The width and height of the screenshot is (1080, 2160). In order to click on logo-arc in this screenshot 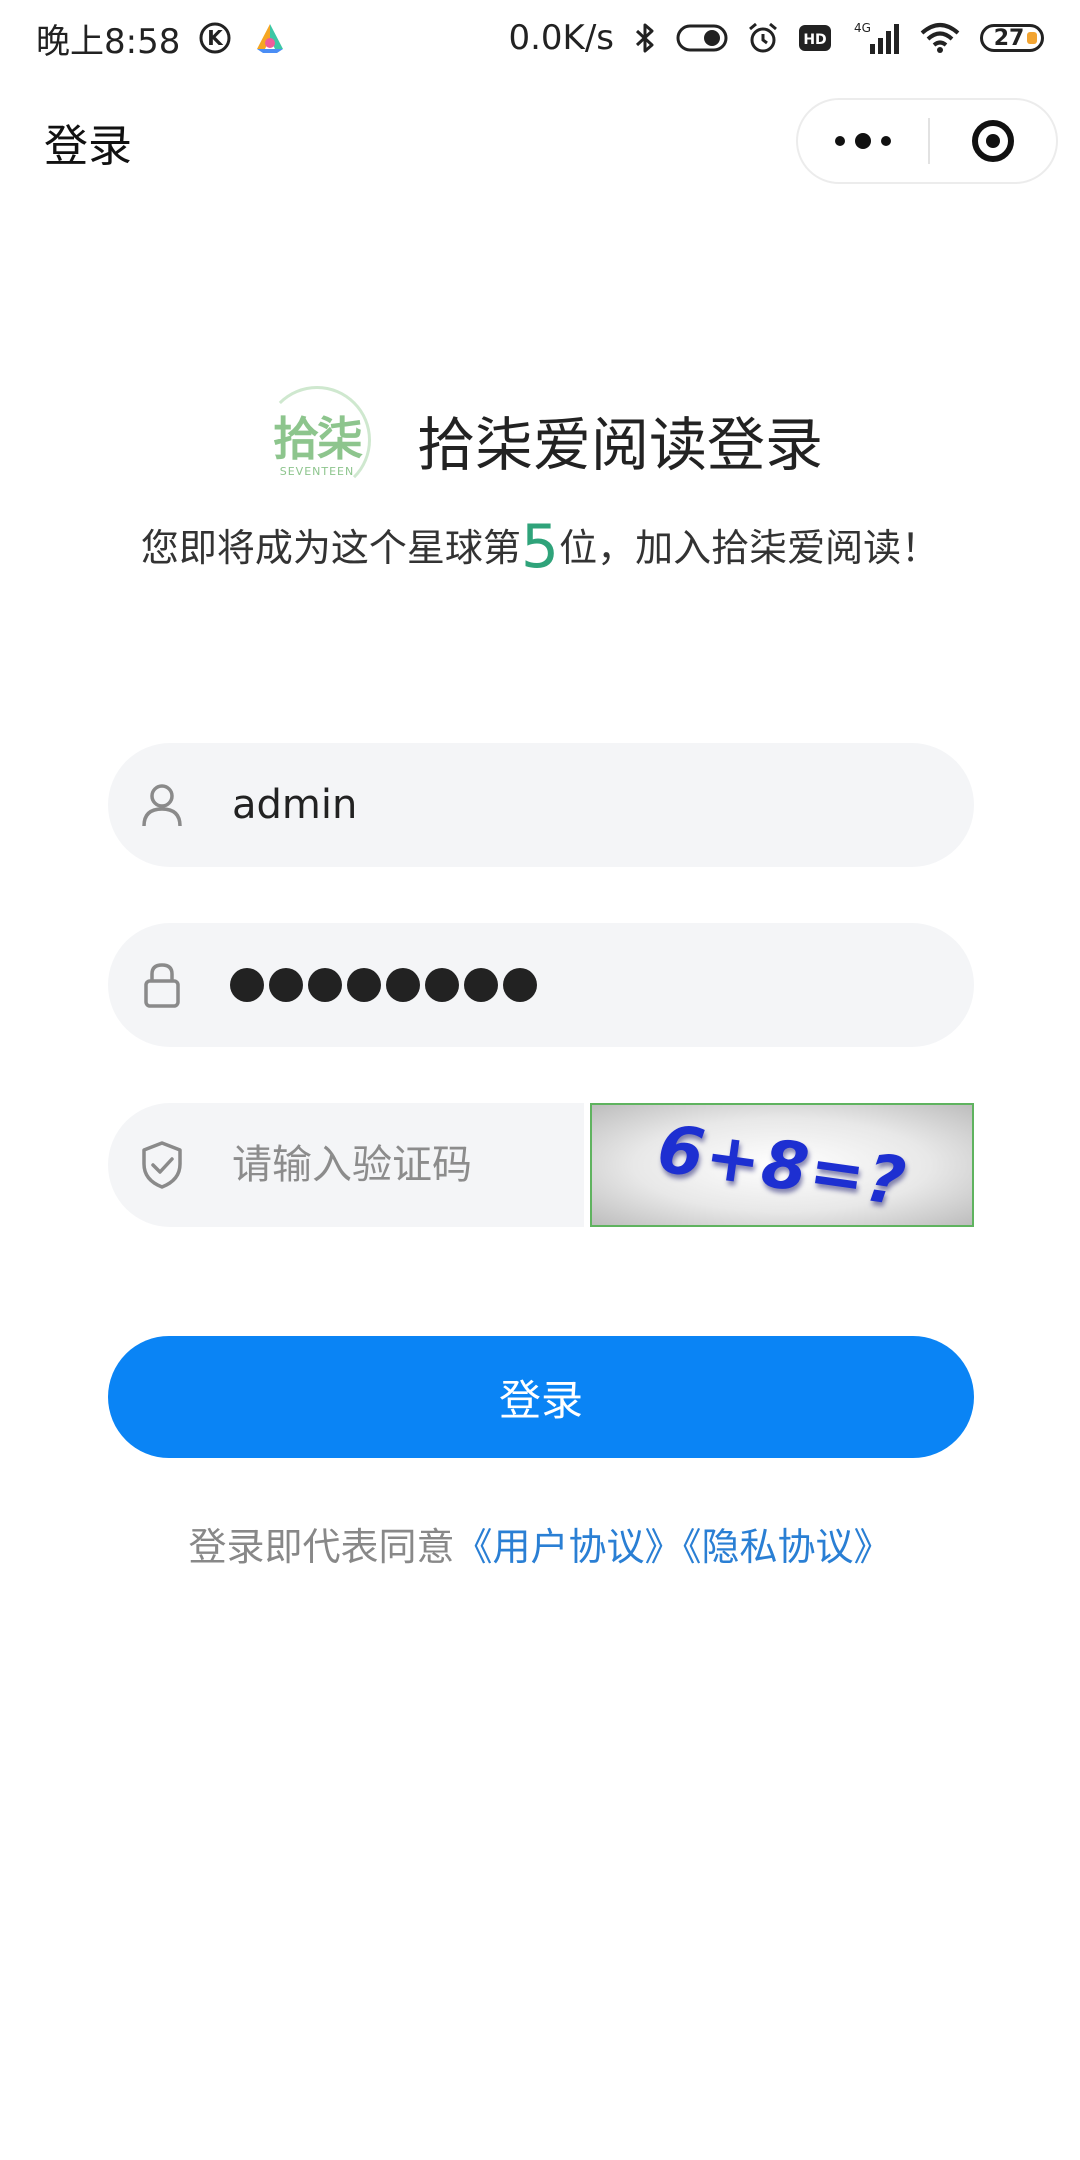, I will do `click(316, 440)`.